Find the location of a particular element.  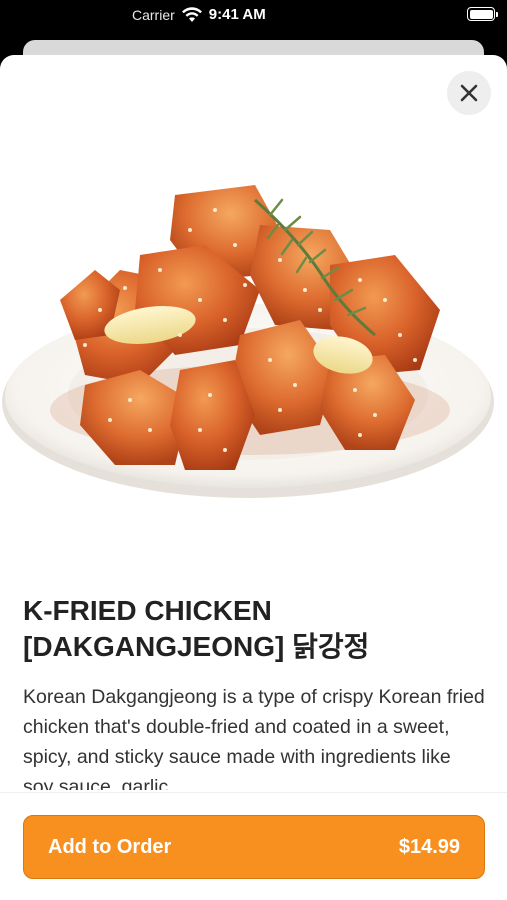

wifi-icon is located at coordinates (191, 14).